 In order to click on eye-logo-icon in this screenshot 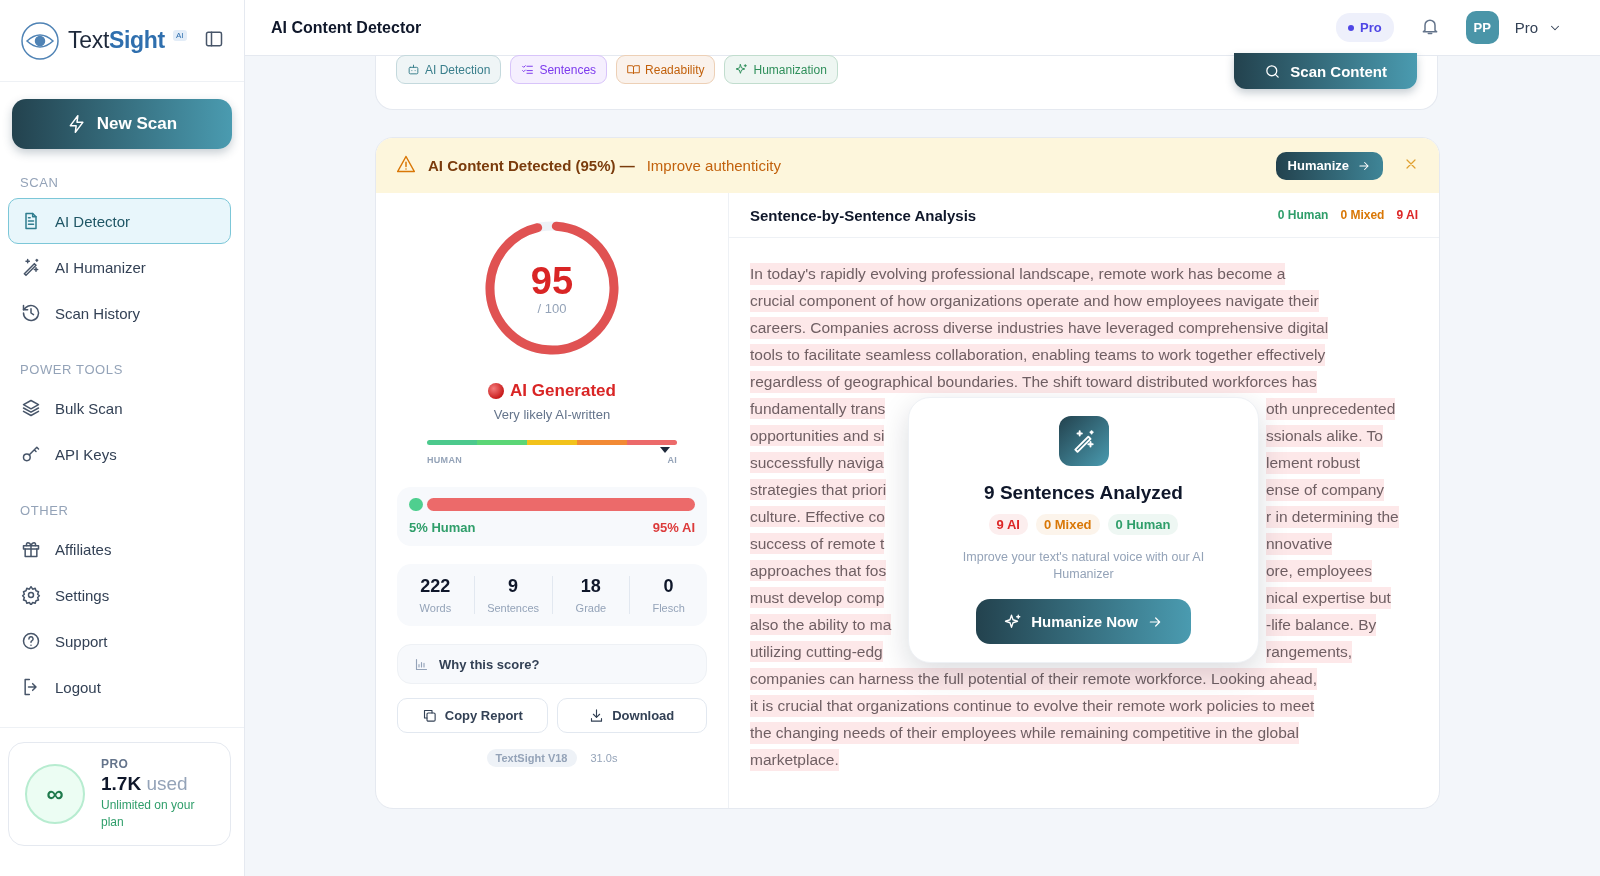, I will do `click(40, 40)`.